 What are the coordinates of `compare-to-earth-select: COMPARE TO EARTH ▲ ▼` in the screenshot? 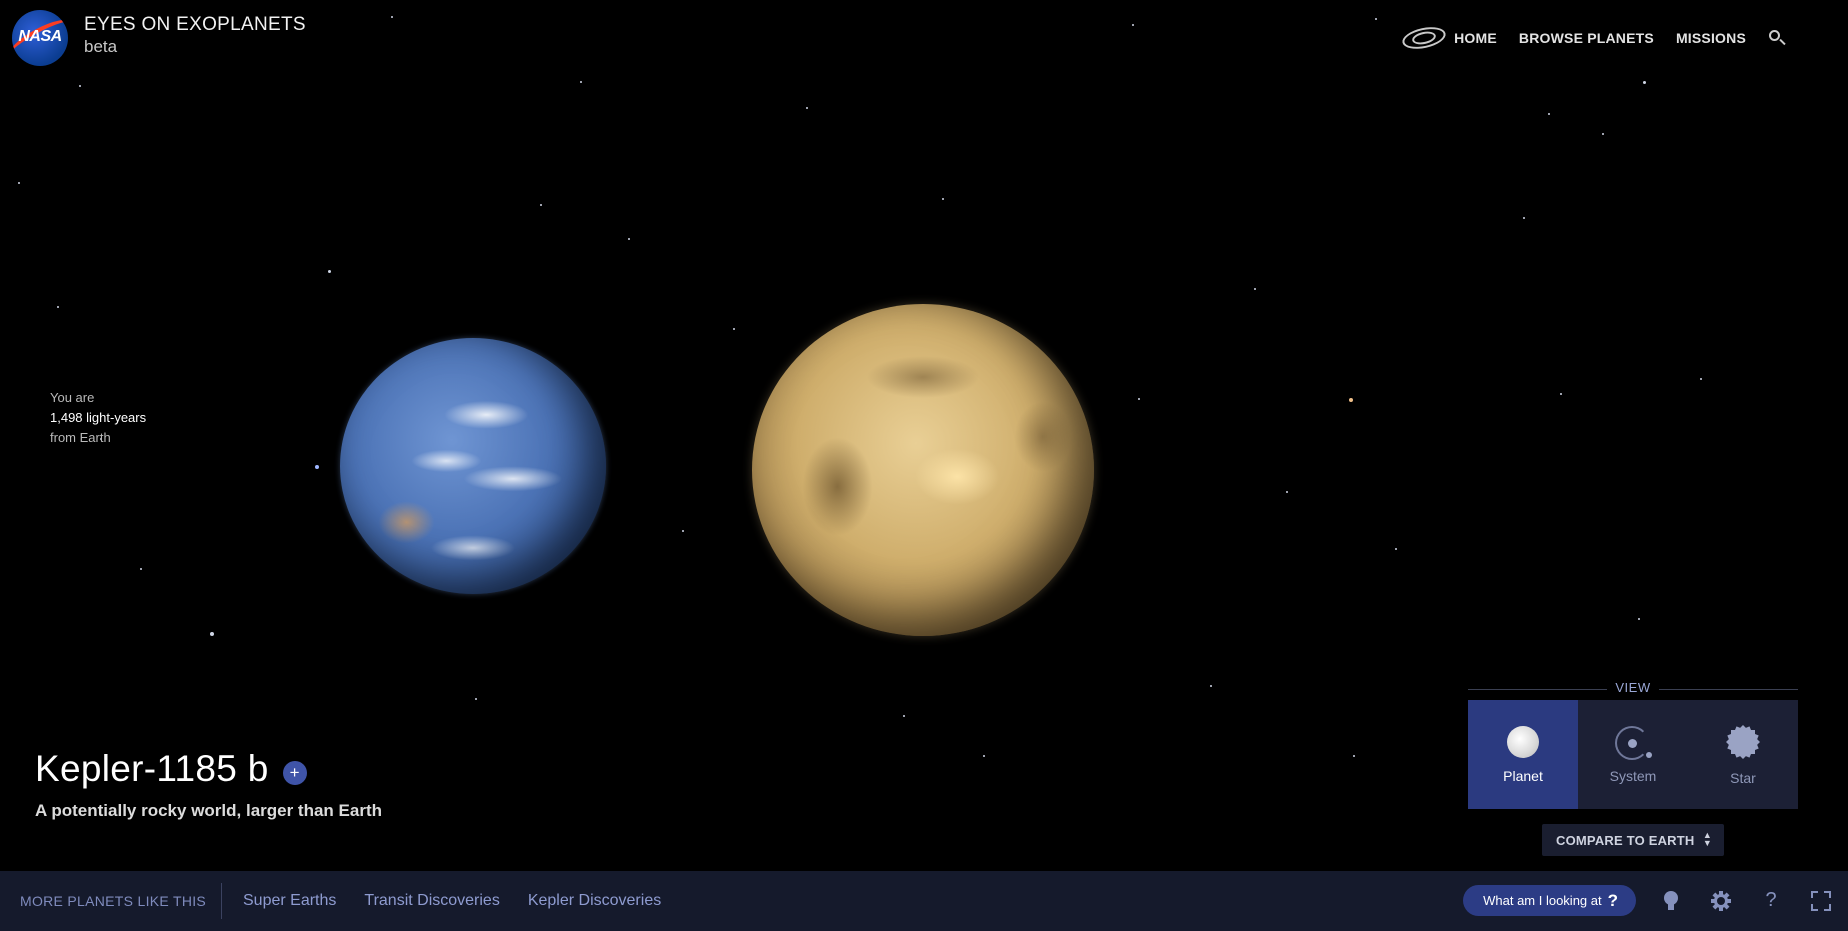 It's located at (1633, 840).